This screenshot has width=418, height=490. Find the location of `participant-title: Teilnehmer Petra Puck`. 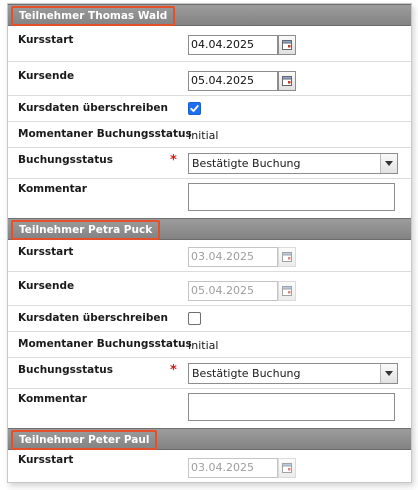

participant-title: Teilnehmer Petra Puck is located at coordinates (86, 230).